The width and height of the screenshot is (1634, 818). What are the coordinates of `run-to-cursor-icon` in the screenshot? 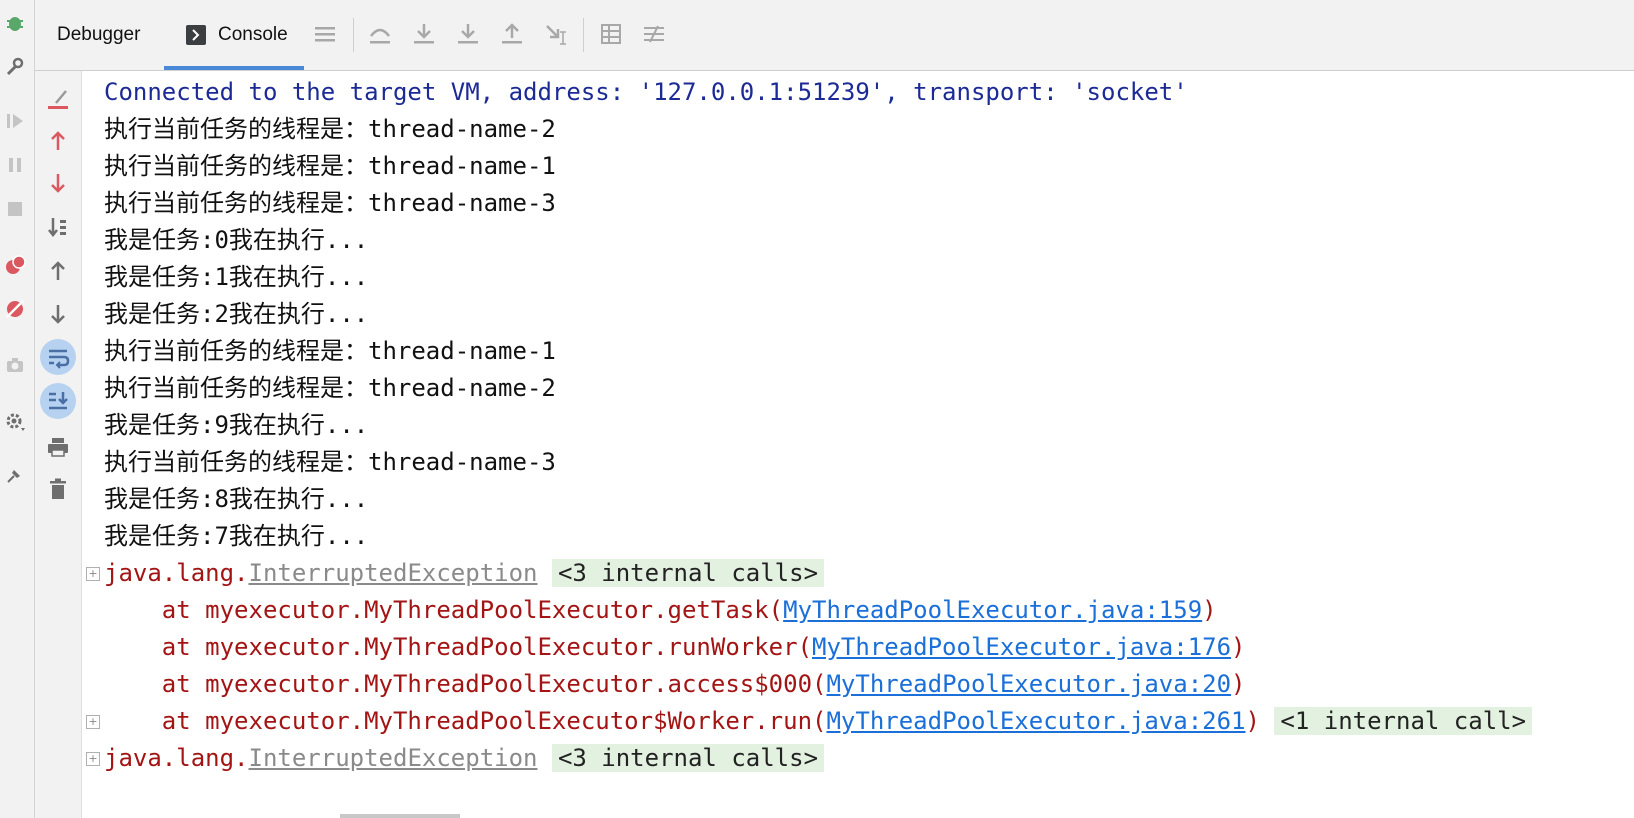 It's located at (556, 34).